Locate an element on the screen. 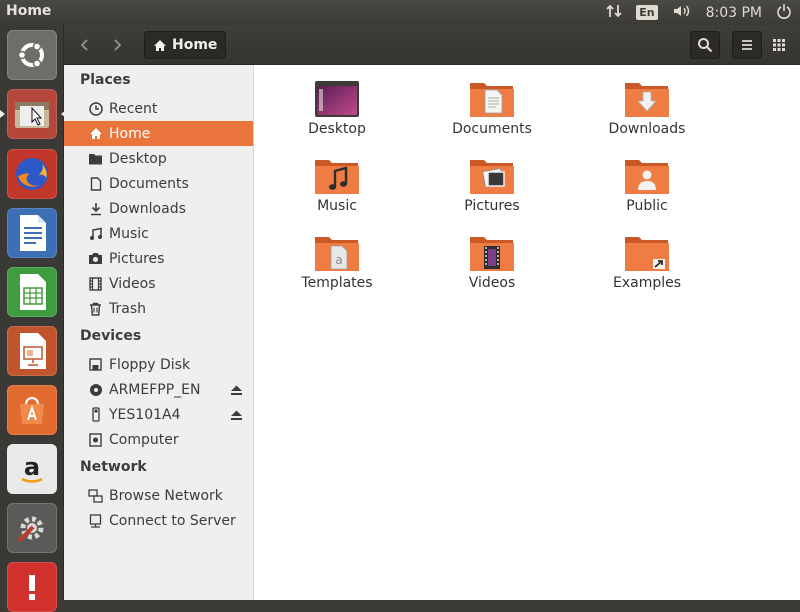 The height and width of the screenshot is (612, 800). list-view-button is located at coordinates (747, 45).